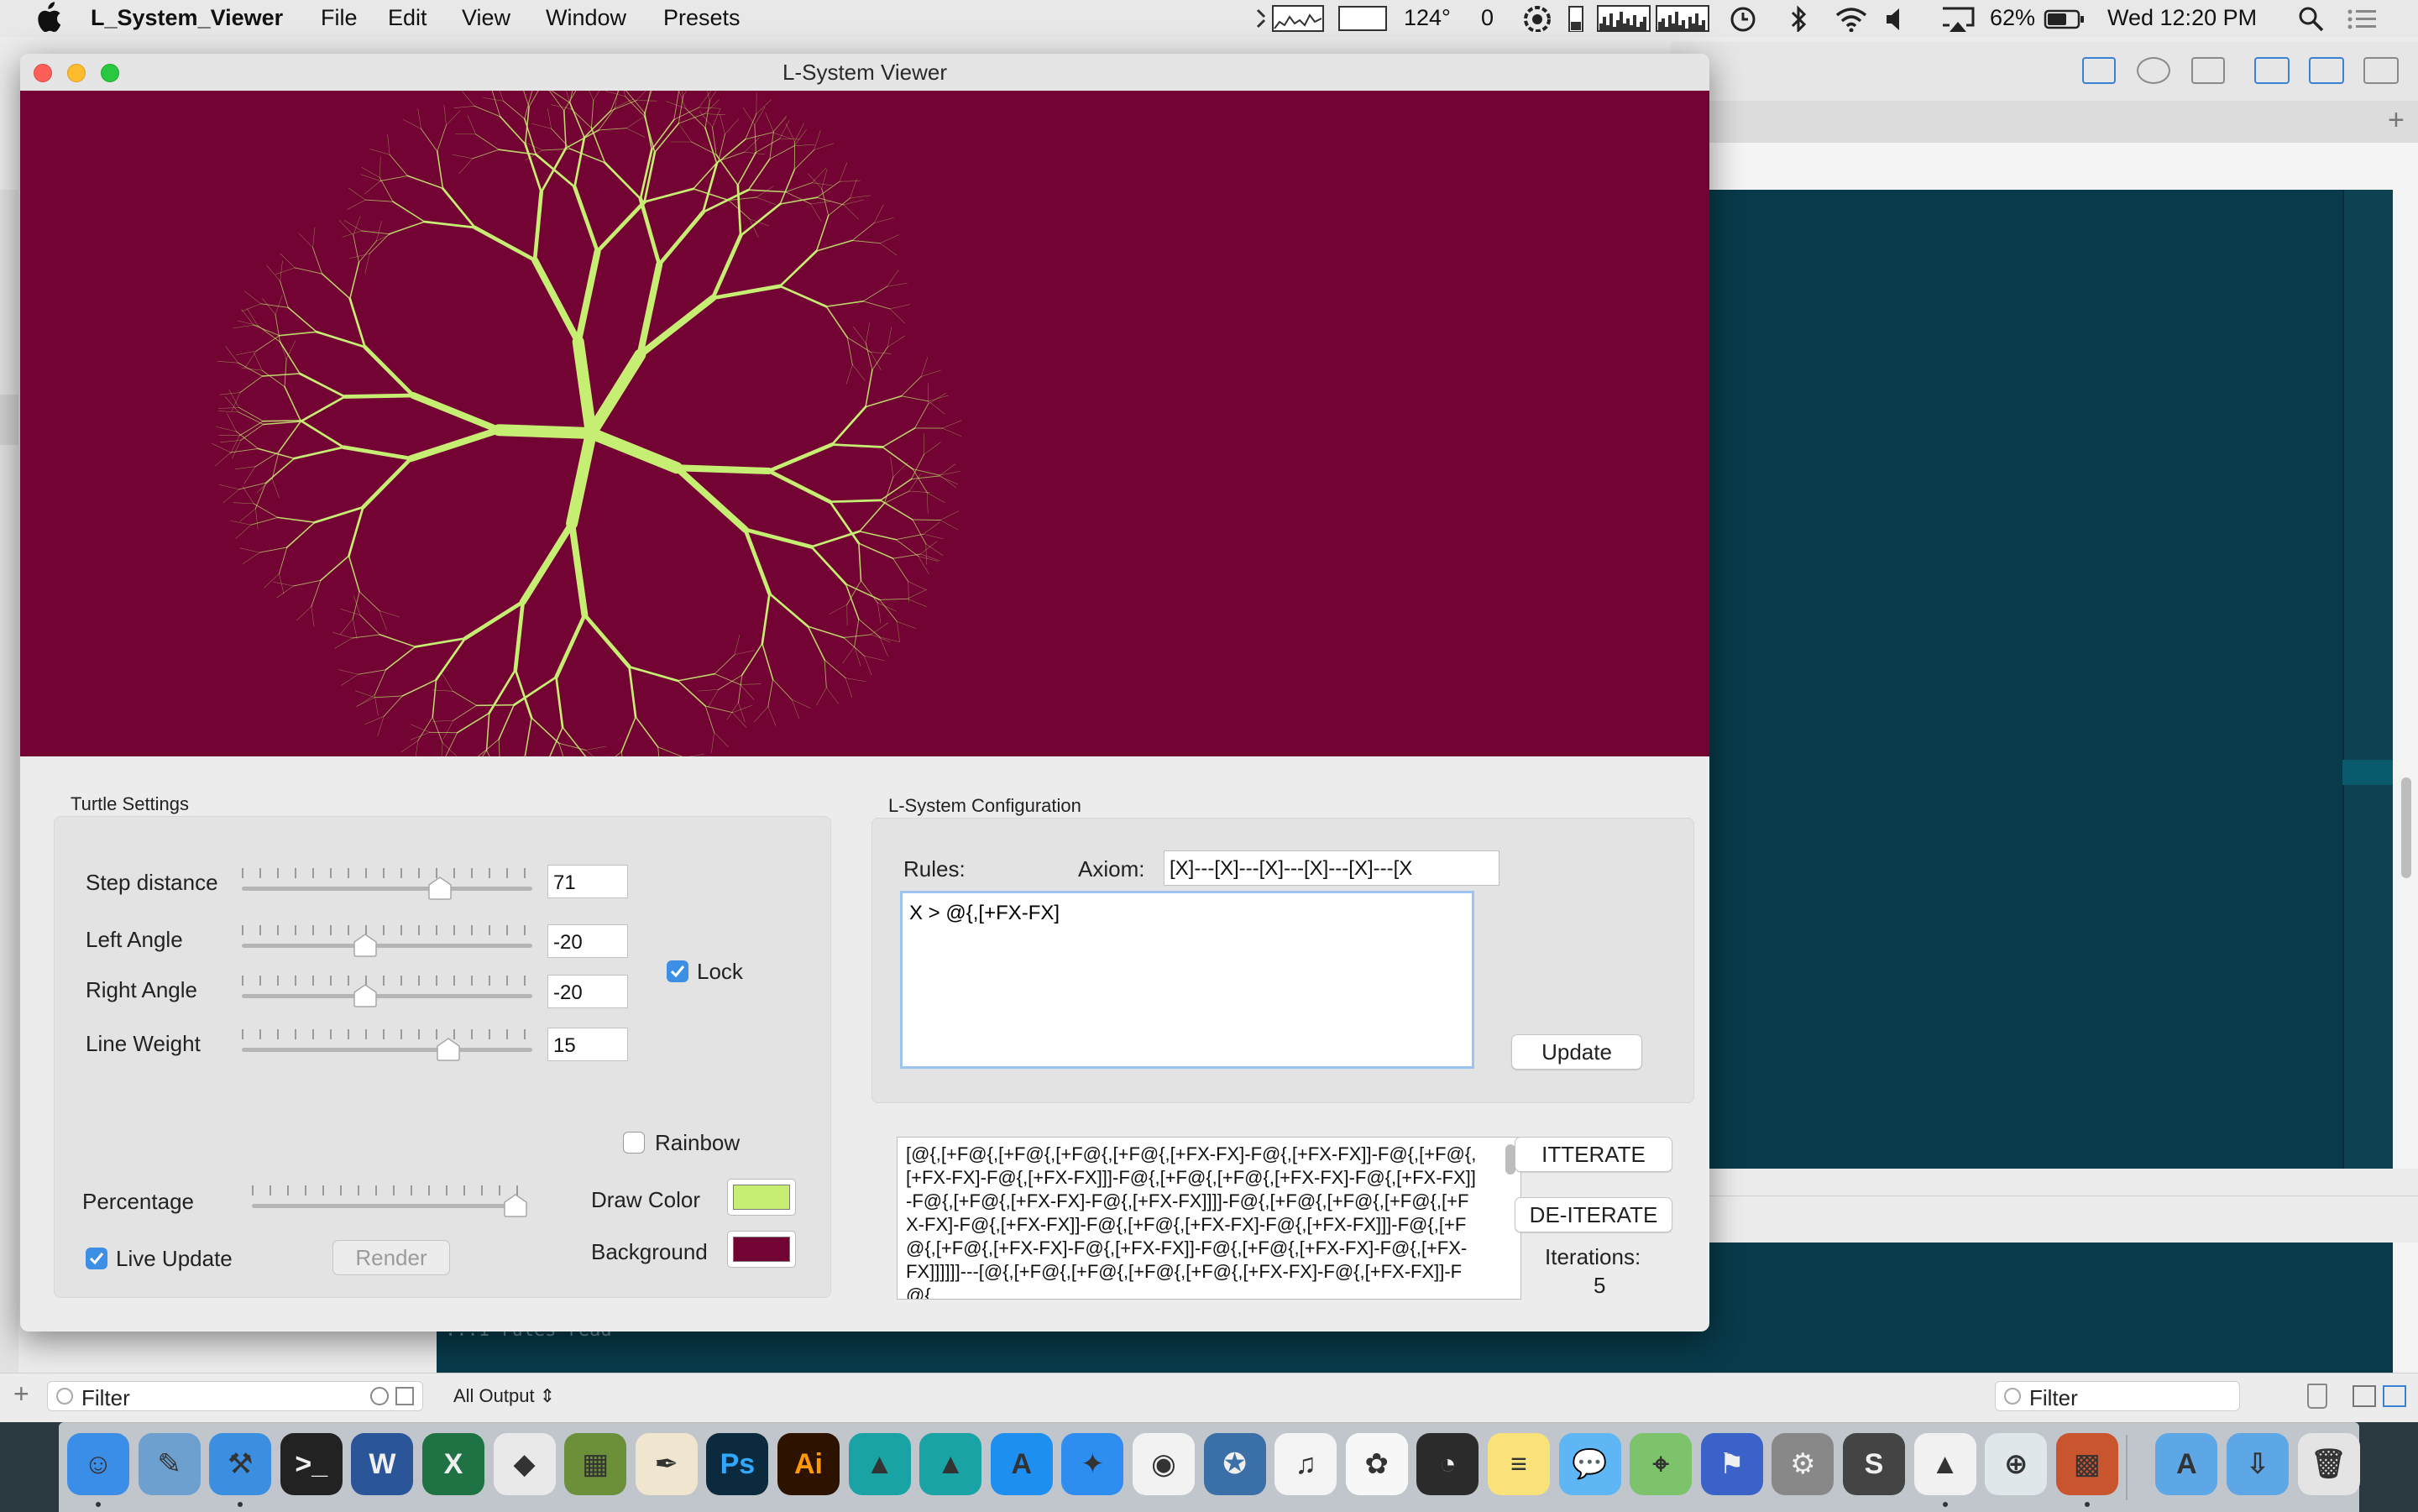 The height and width of the screenshot is (1512, 2418). Describe the element at coordinates (453, 1464) in the screenshot. I see `dock-app-icon: X` at that location.